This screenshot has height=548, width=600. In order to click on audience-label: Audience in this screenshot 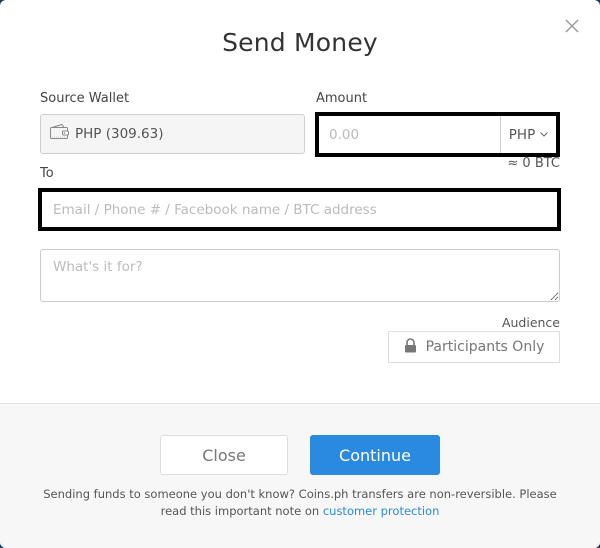, I will do `click(530, 322)`.